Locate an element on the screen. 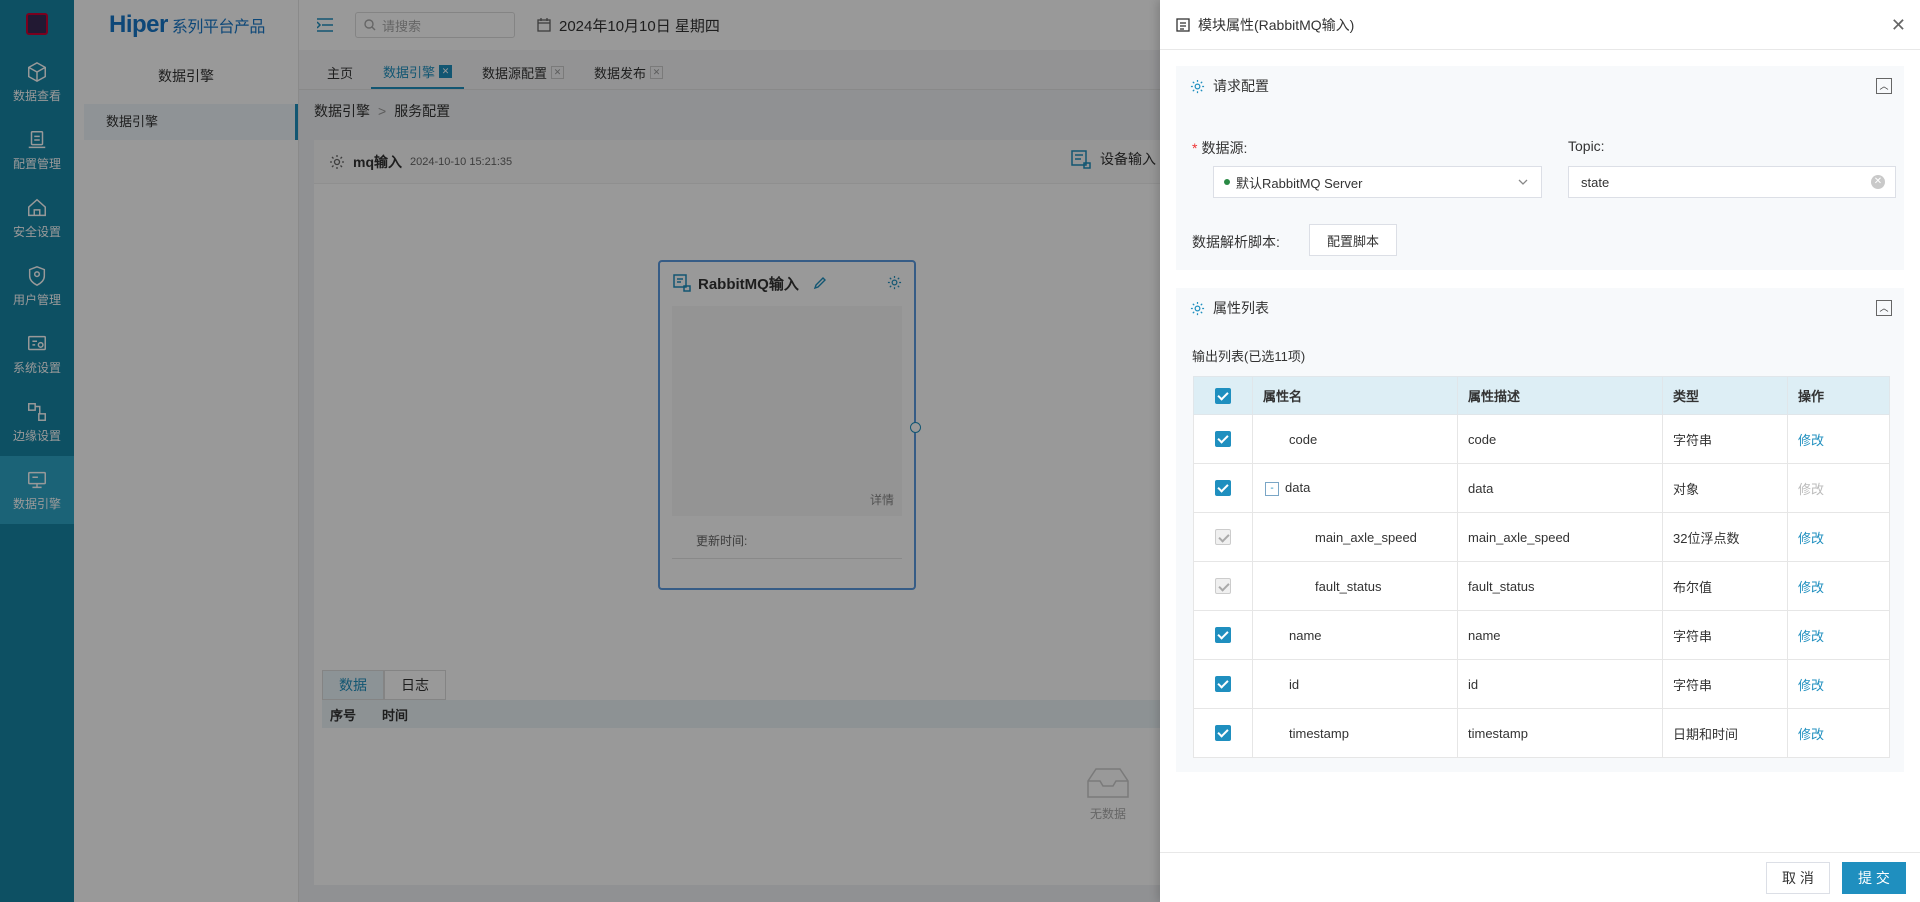  attr-desc: data is located at coordinates (1560, 488).